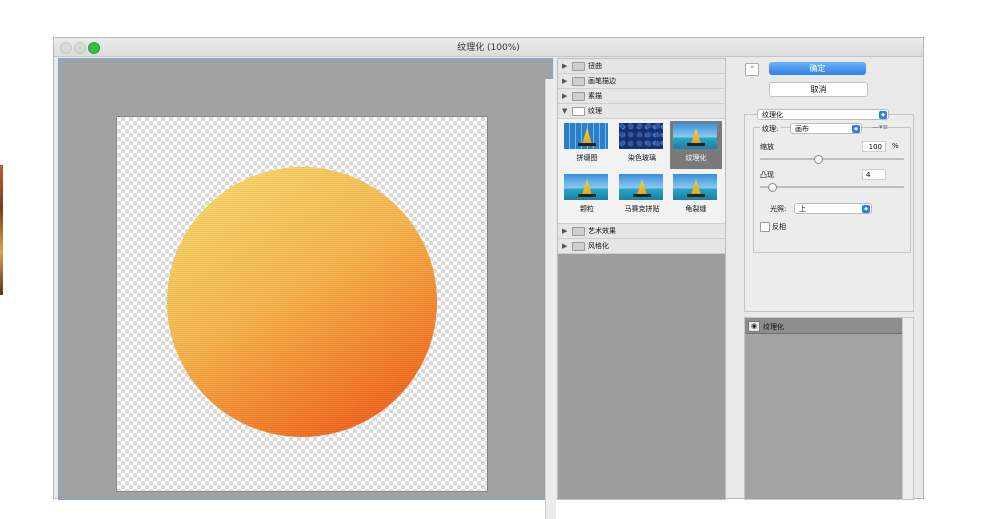  Describe the element at coordinates (642, 209) in the screenshot. I see `thumbnail-label: 马赛克拼贴` at that location.